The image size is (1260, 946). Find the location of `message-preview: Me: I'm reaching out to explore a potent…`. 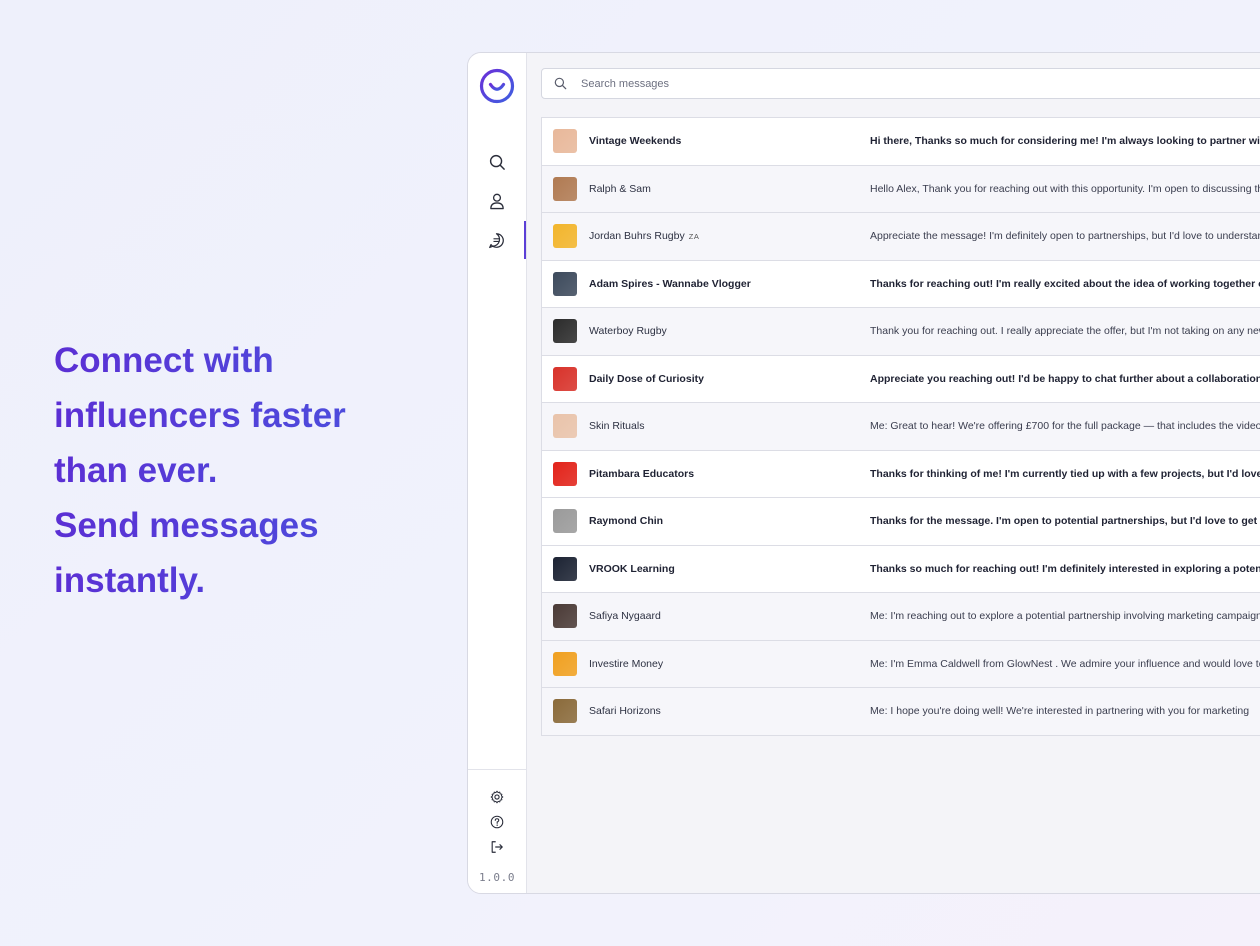

message-preview: Me: I'm reaching out to explore a potent… is located at coordinates (1065, 616).